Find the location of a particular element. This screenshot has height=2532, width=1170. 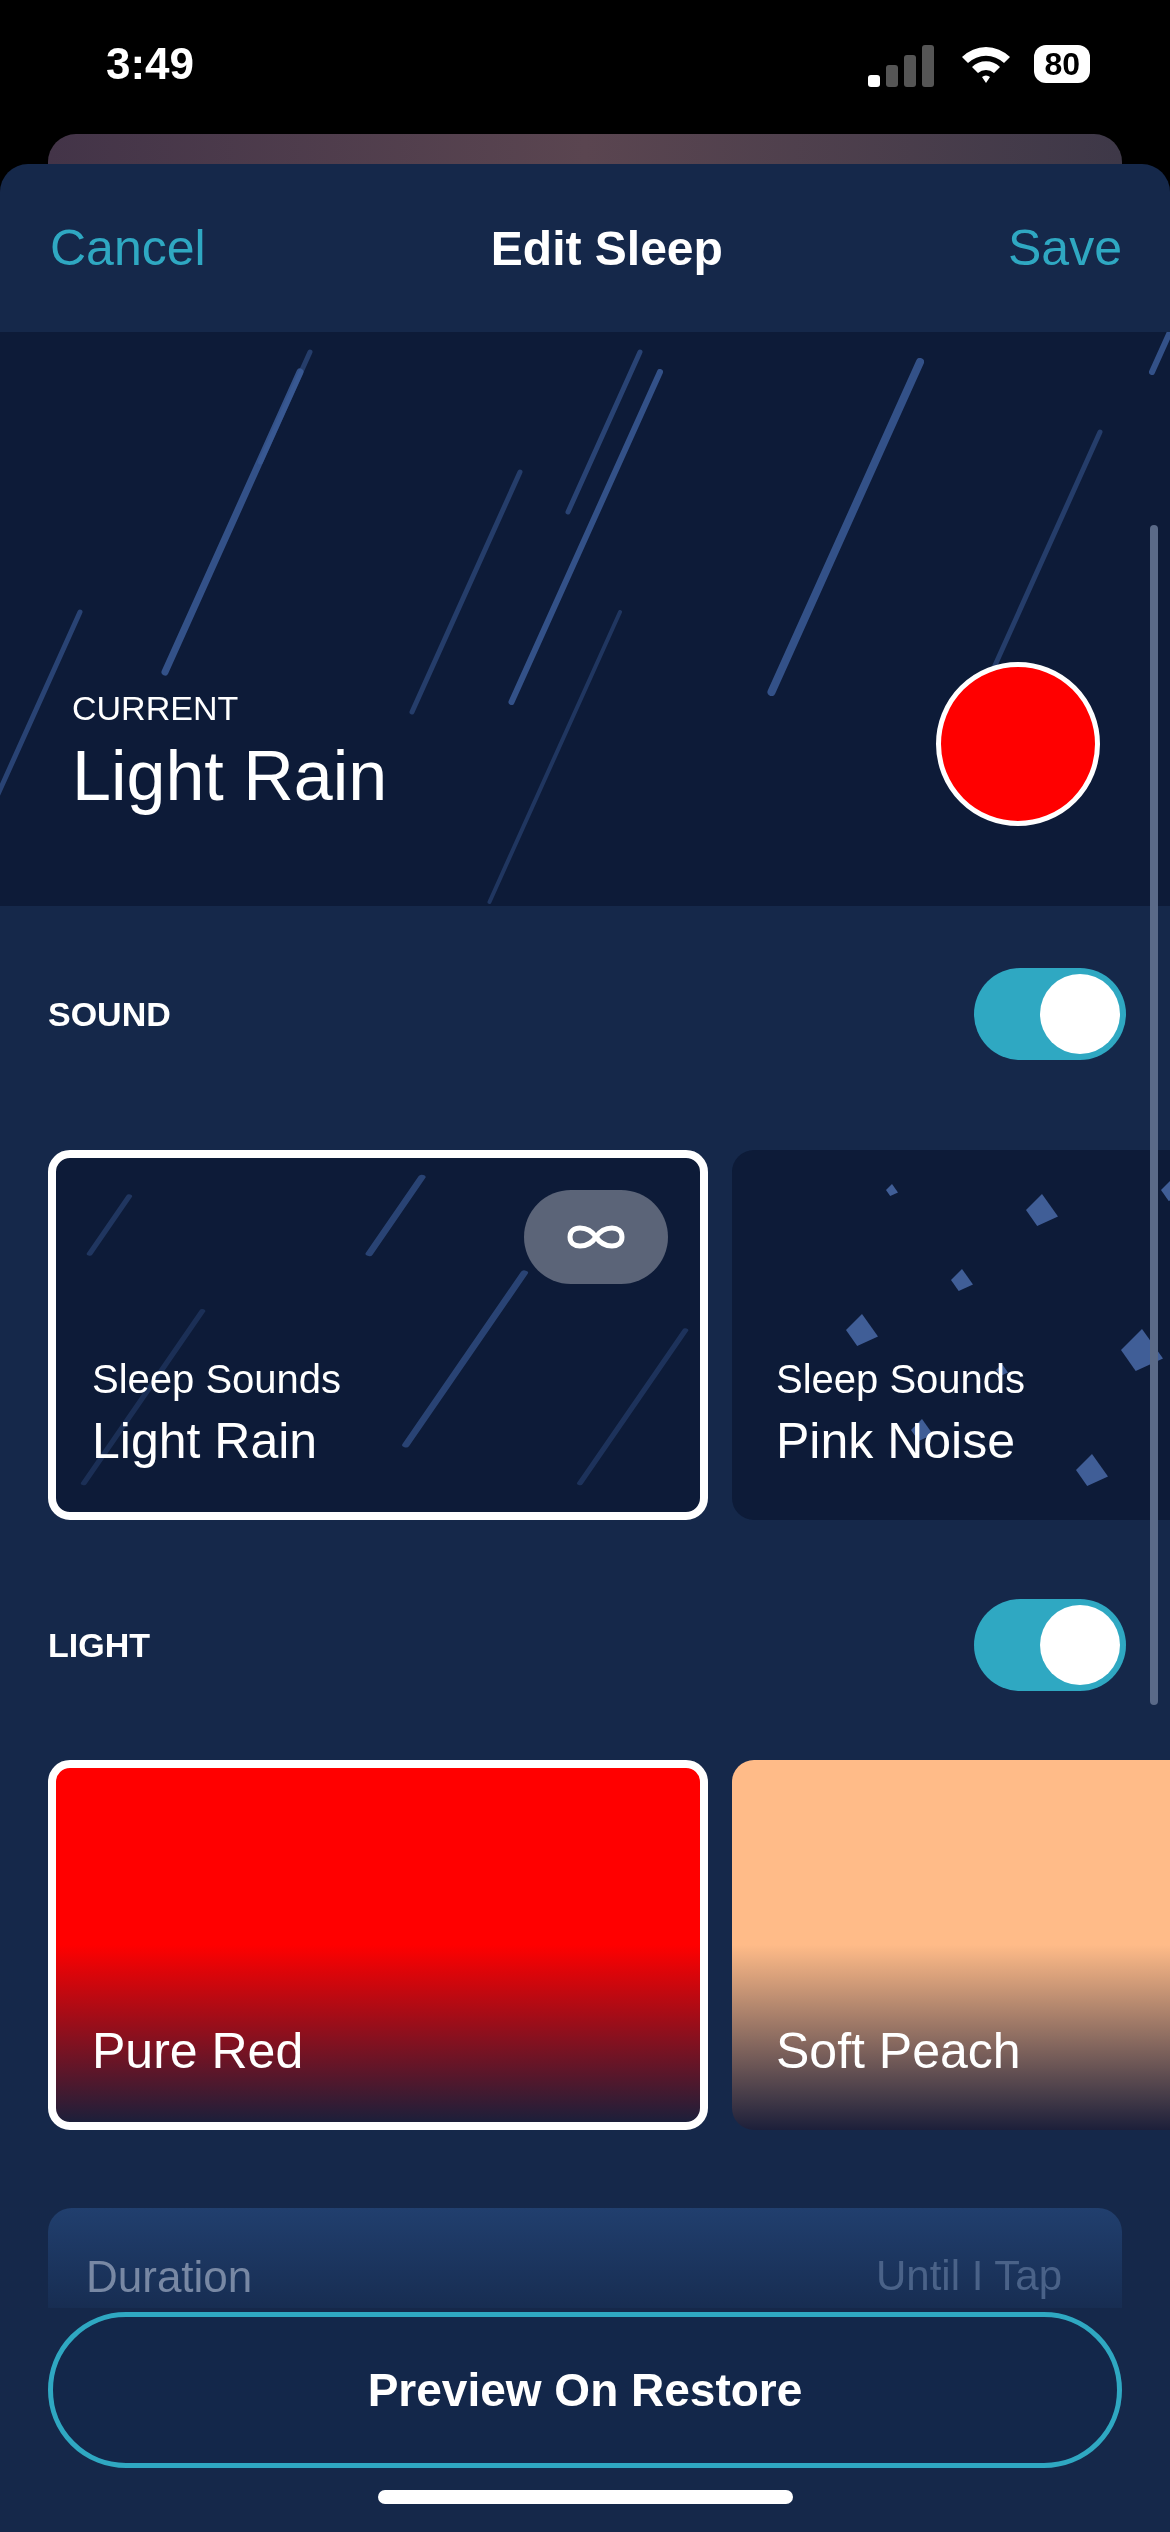

light-name: Pure Red is located at coordinates (198, 2051).